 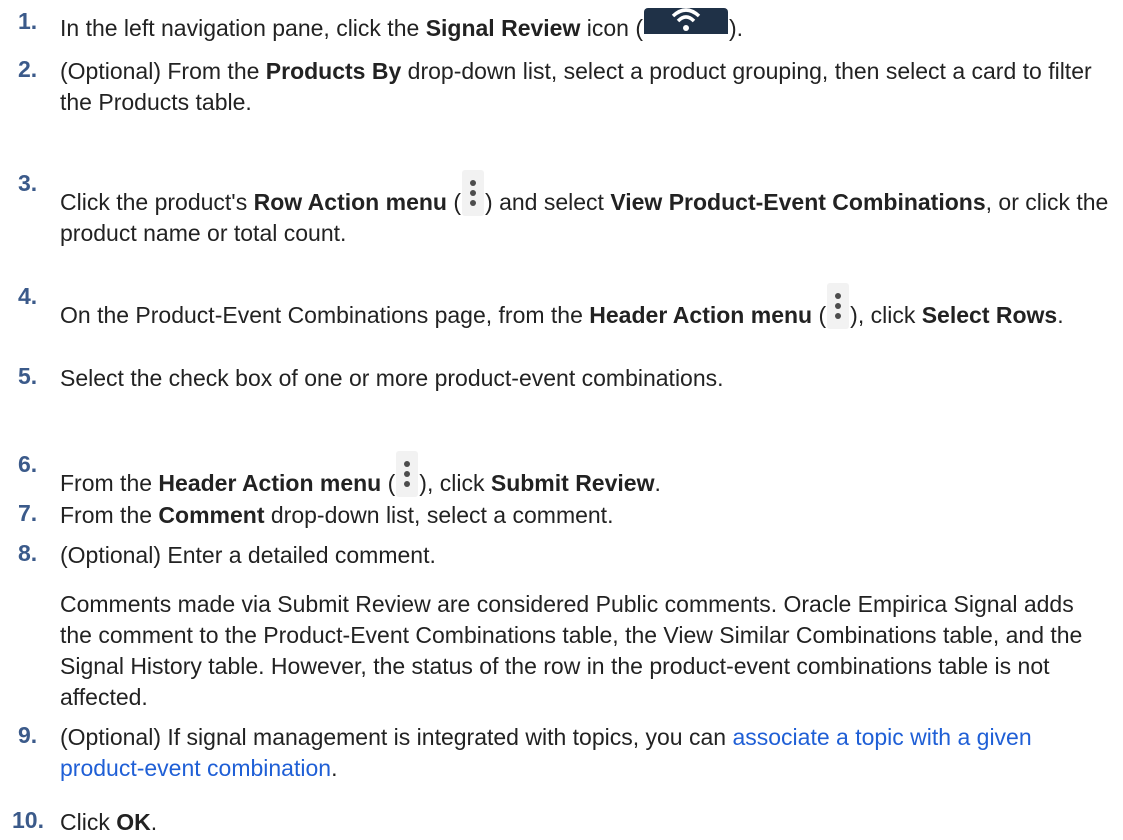 I want to click on step-text: )., so click(x=736, y=28).